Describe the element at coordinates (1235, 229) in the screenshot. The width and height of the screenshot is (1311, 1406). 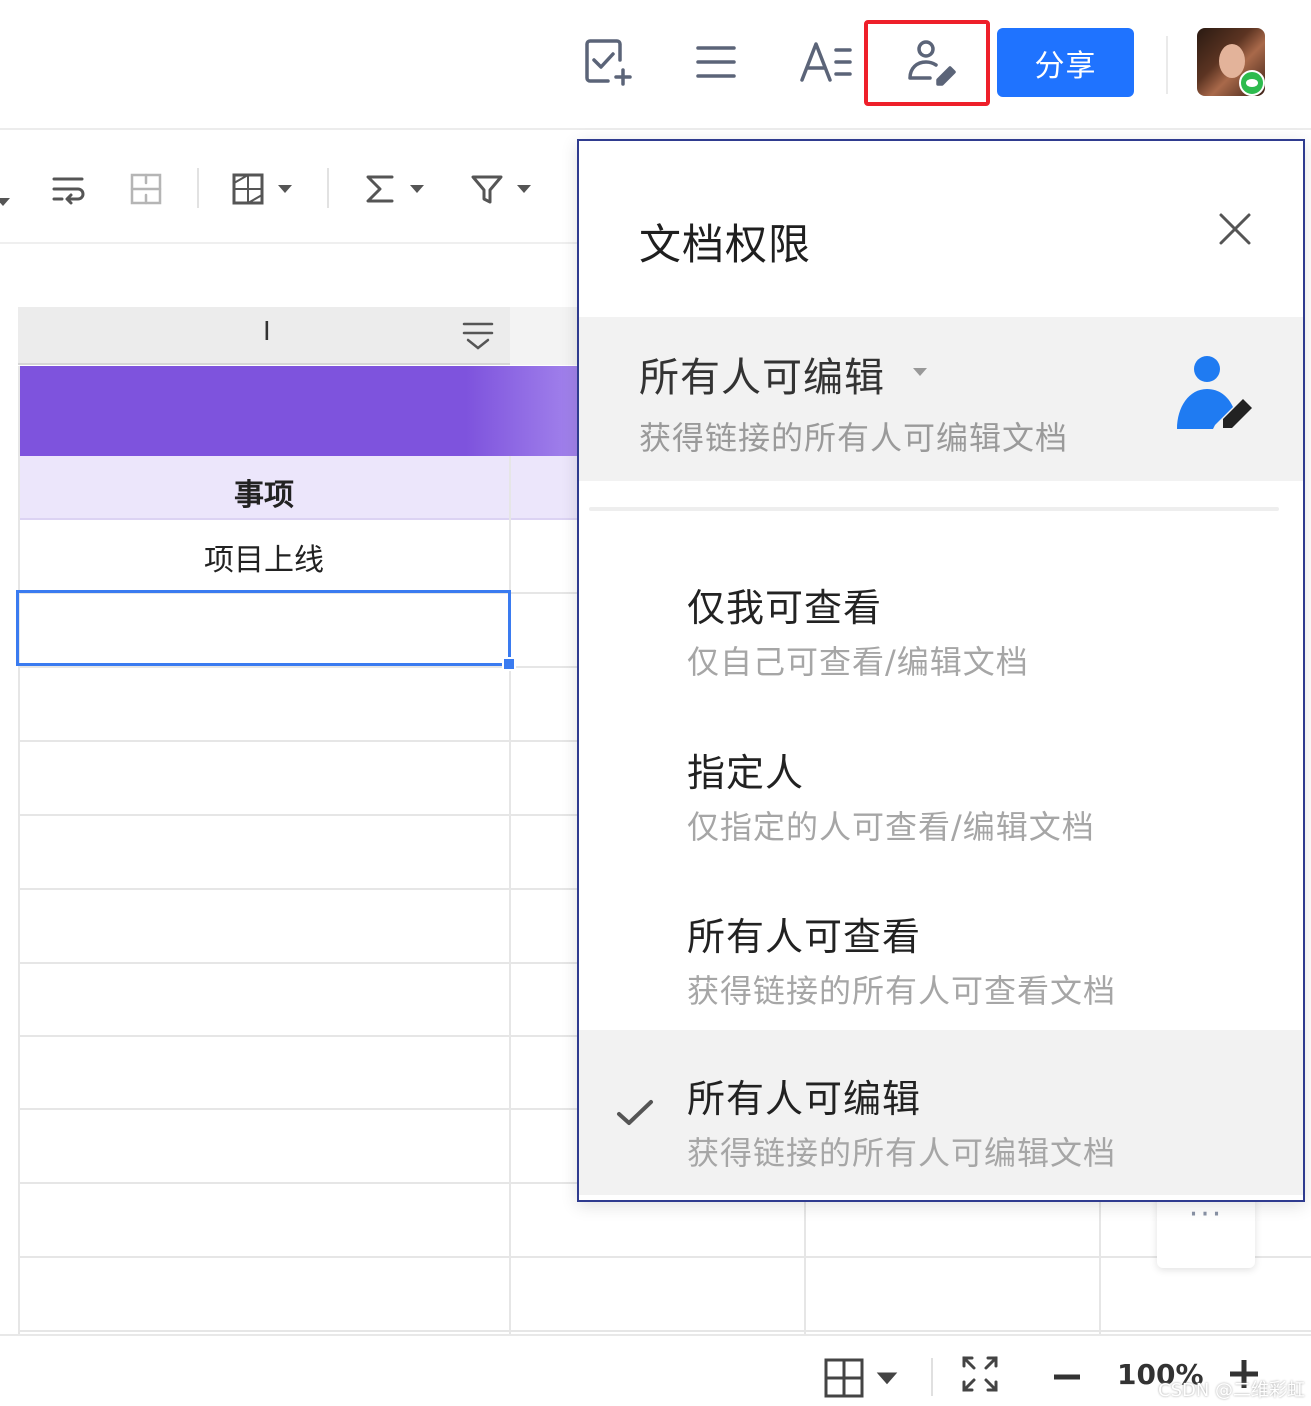
I see `close-icon` at that location.